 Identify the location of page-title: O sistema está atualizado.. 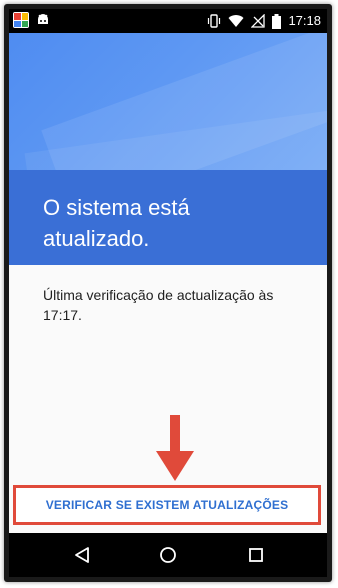
(116, 223).